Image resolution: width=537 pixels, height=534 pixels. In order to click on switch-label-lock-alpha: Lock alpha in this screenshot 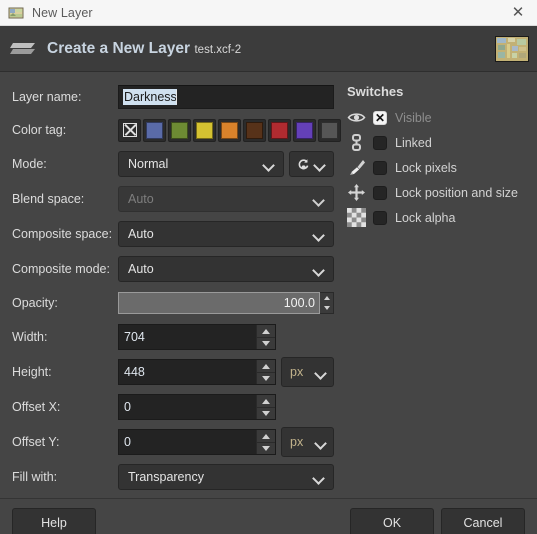, I will do `click(425, 217)`.